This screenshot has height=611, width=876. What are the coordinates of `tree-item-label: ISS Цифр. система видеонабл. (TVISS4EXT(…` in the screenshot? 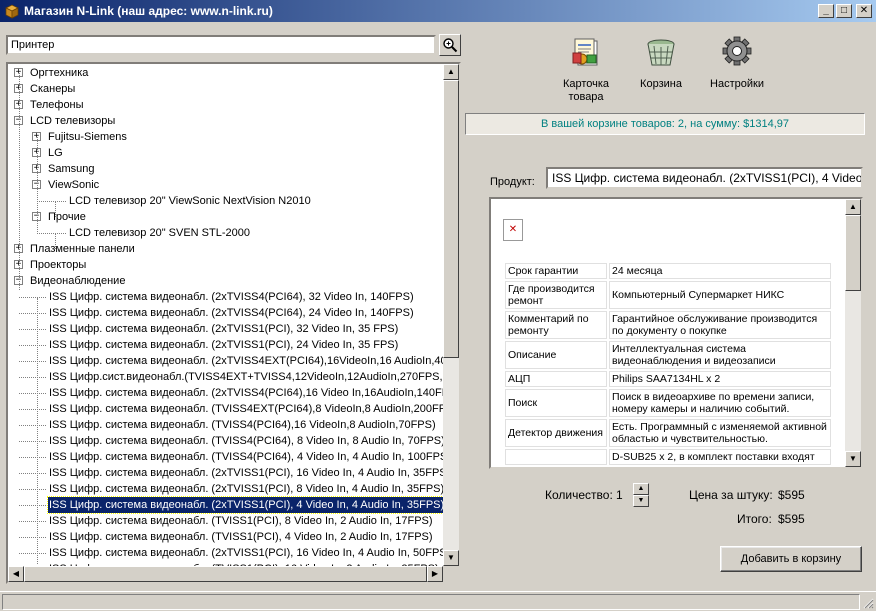 It's located at (251, 409).